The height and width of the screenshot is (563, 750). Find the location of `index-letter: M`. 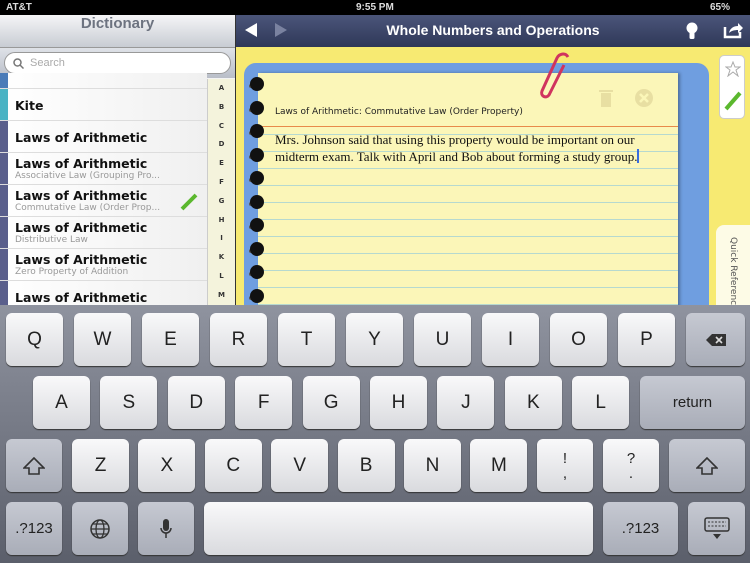

index-letter: M is located at coordinates (221, 295).